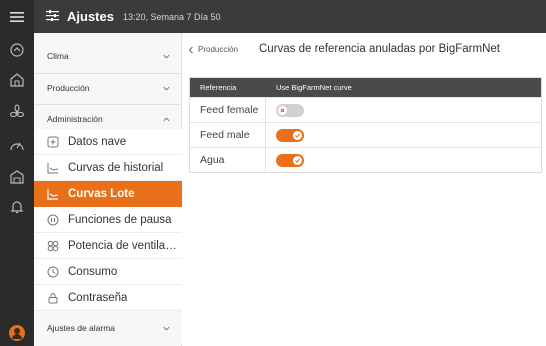 This screenshot has height=346, width=546. I want to click on sidebar-item-label: Datos nave, so click(97, 141).